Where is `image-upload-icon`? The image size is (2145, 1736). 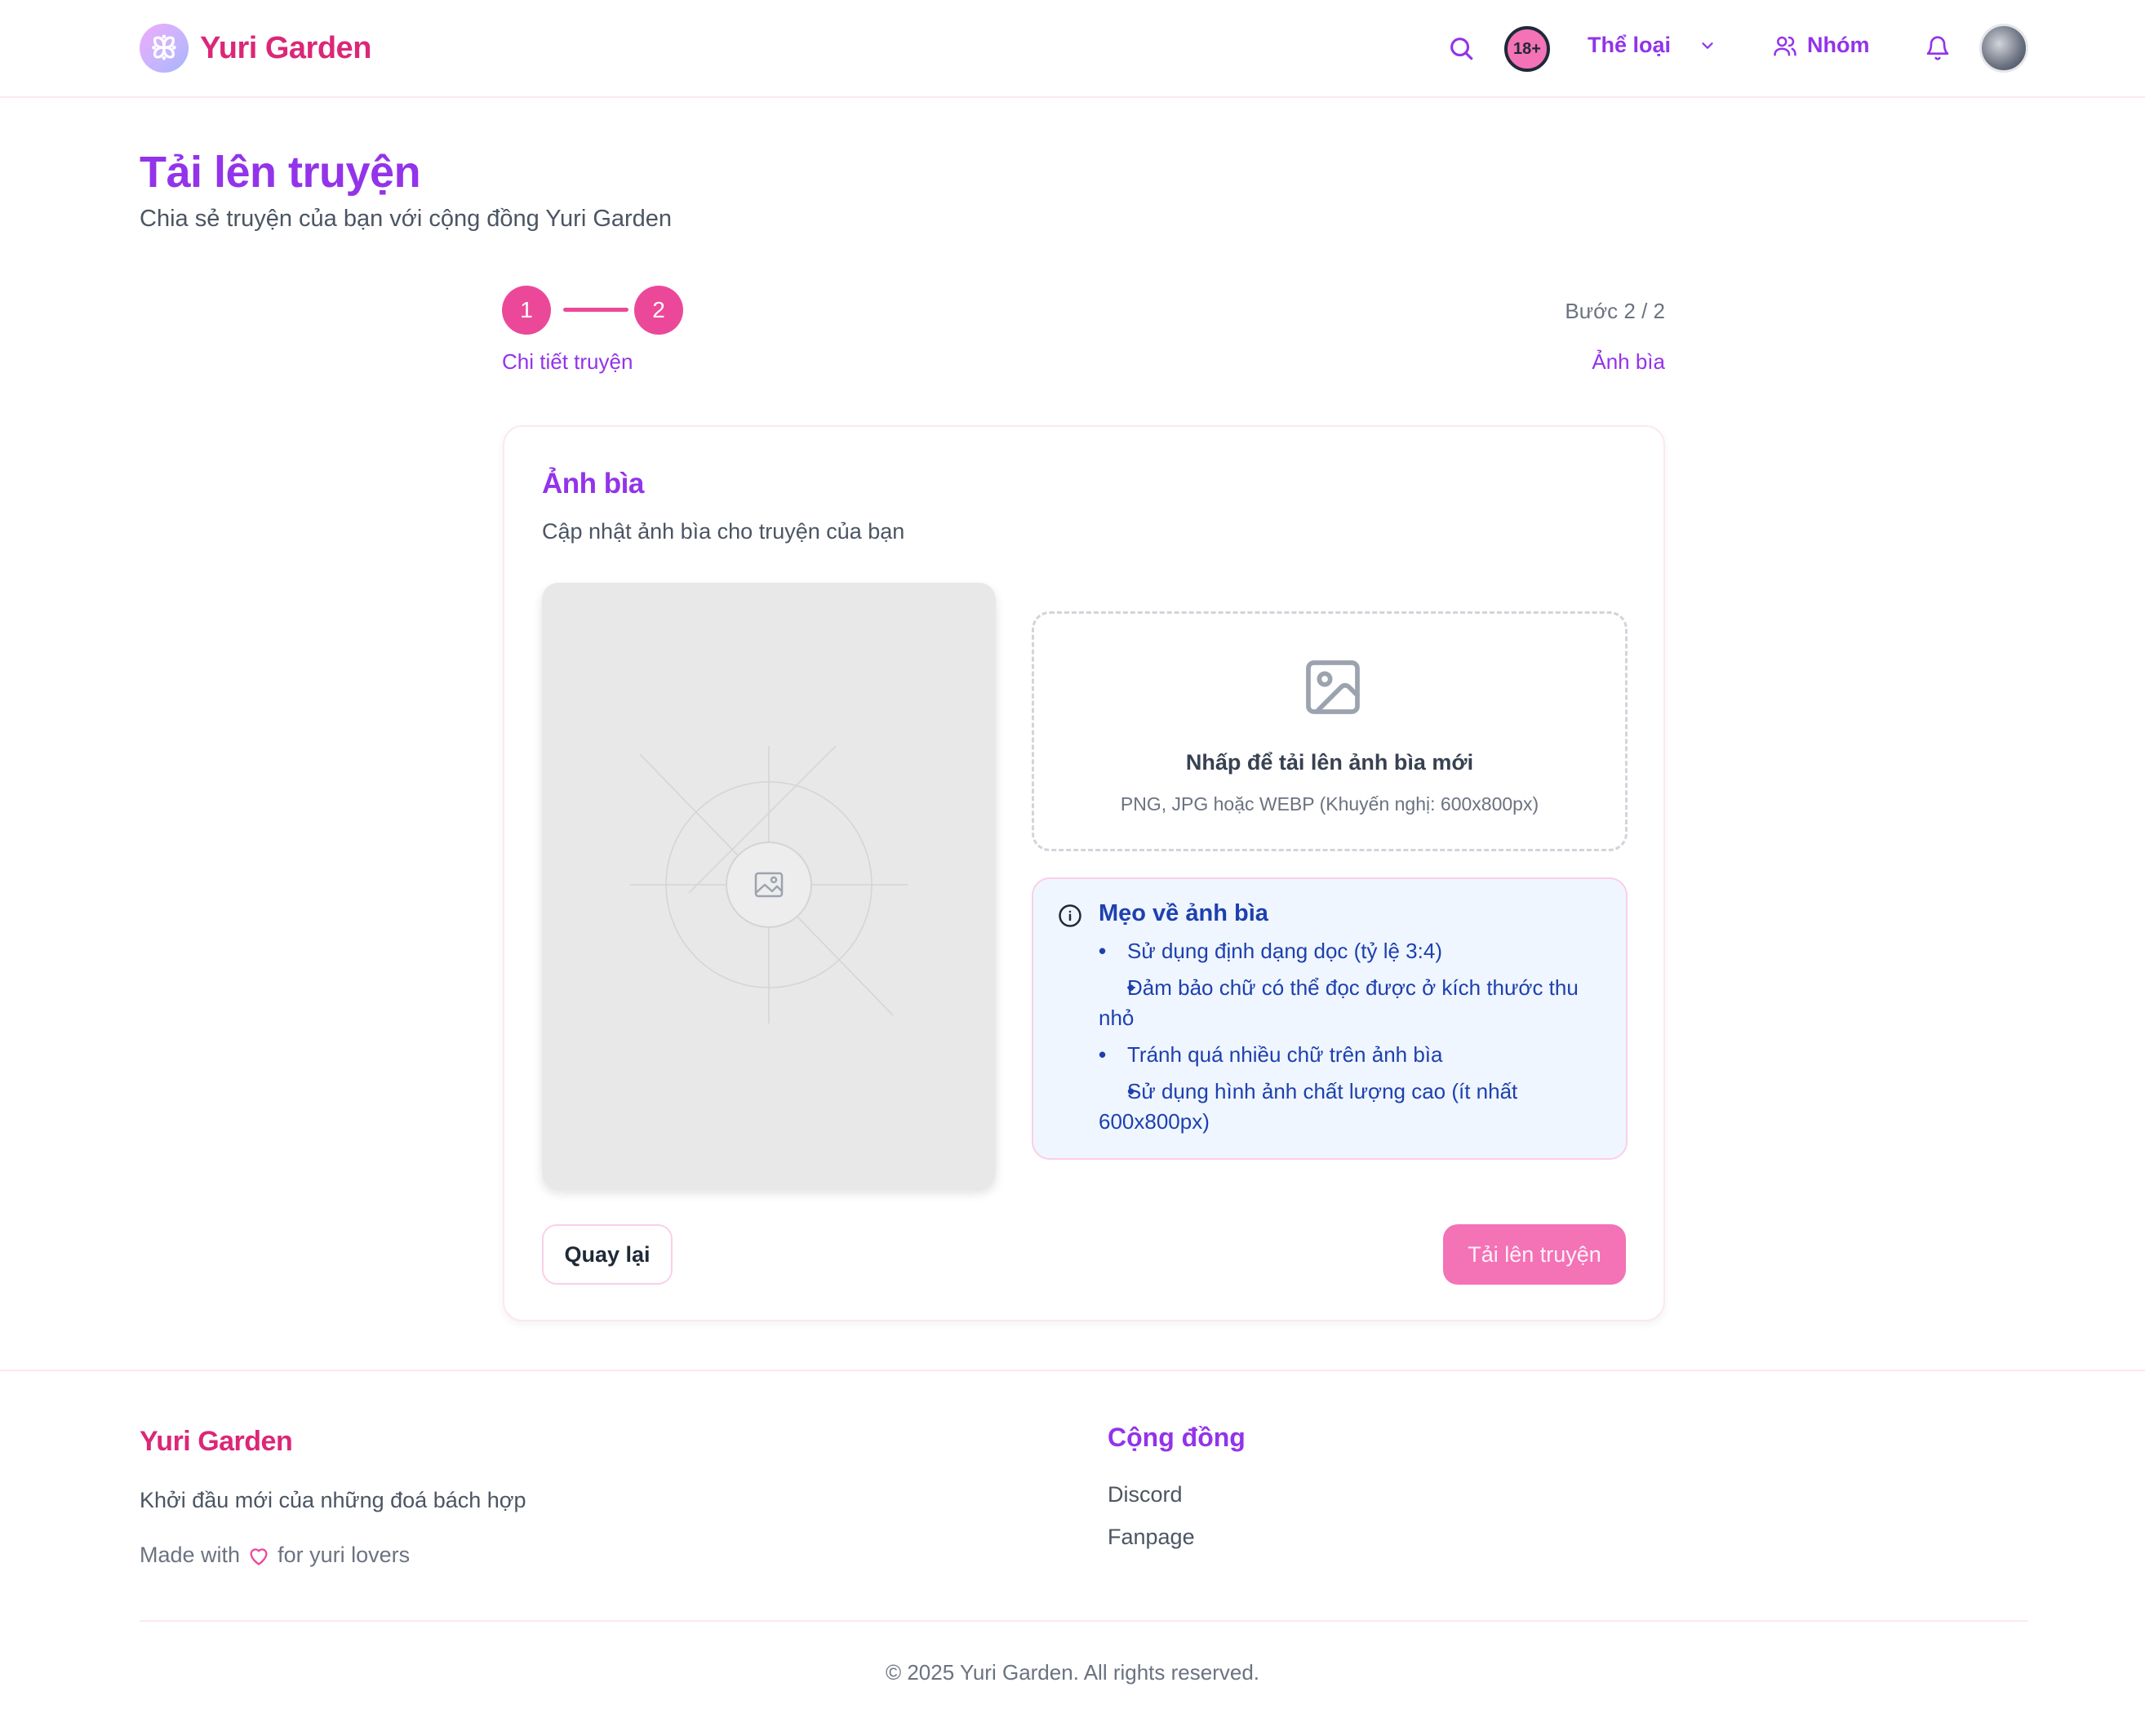 image-upload-icon is located at coordinates (1333, 687).